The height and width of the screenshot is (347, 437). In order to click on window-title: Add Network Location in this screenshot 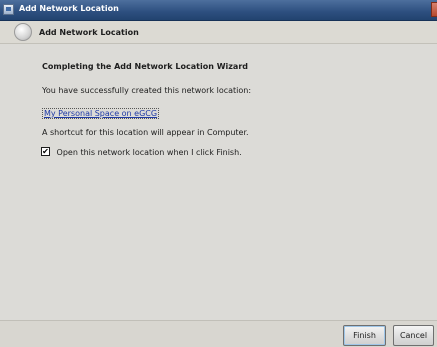, I will do `click(69, 8)`.